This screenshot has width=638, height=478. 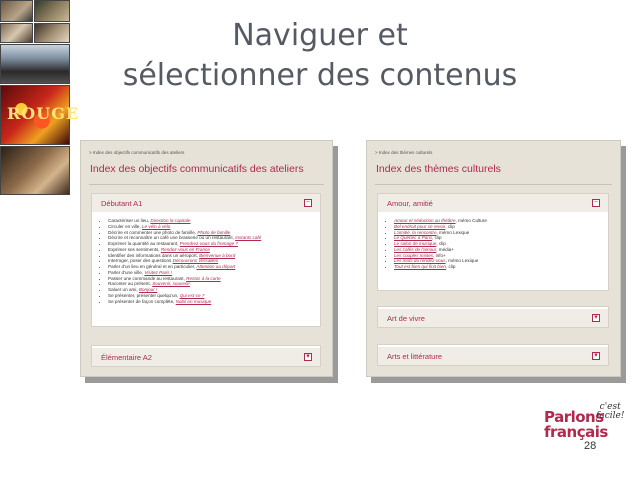 I want to click on photo-strip: ROUGE, so click(x=39, y=97).